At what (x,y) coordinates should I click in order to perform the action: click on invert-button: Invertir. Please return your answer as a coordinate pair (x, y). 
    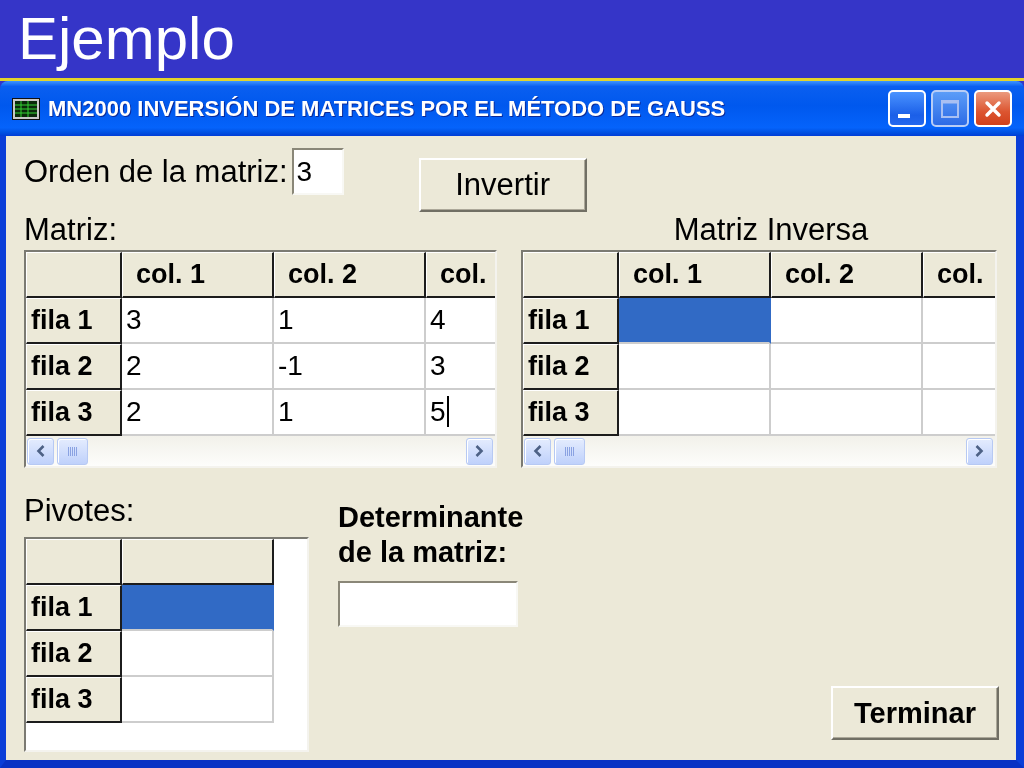
    Looking at the image, I should click on (502, 185).